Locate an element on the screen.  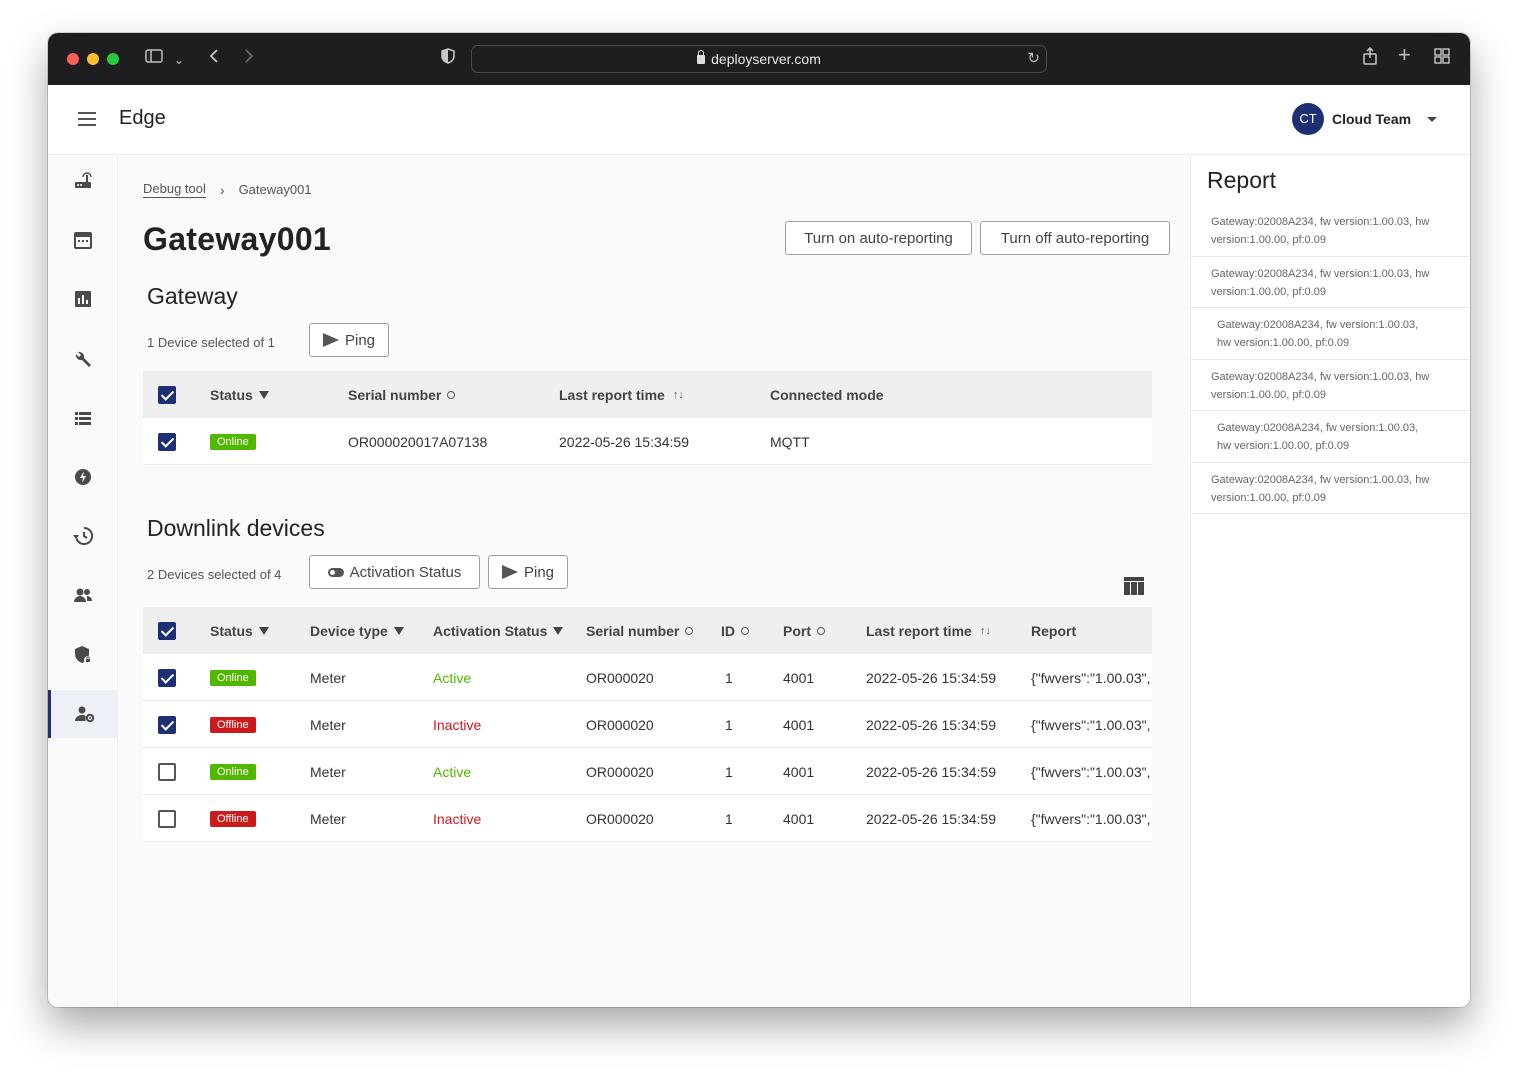
sidebar-item-user-settings is located at coordinates (83, 714).